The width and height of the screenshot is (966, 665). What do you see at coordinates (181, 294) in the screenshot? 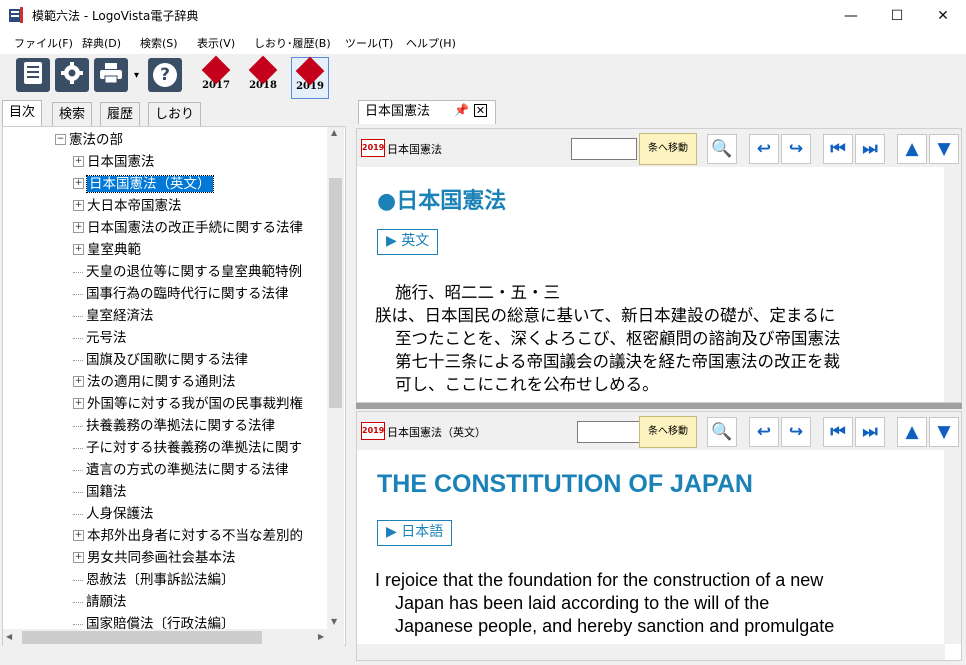
I see `tree-item: 国事行為の臨時代行に関する法律` at bounding box center [181, 294].